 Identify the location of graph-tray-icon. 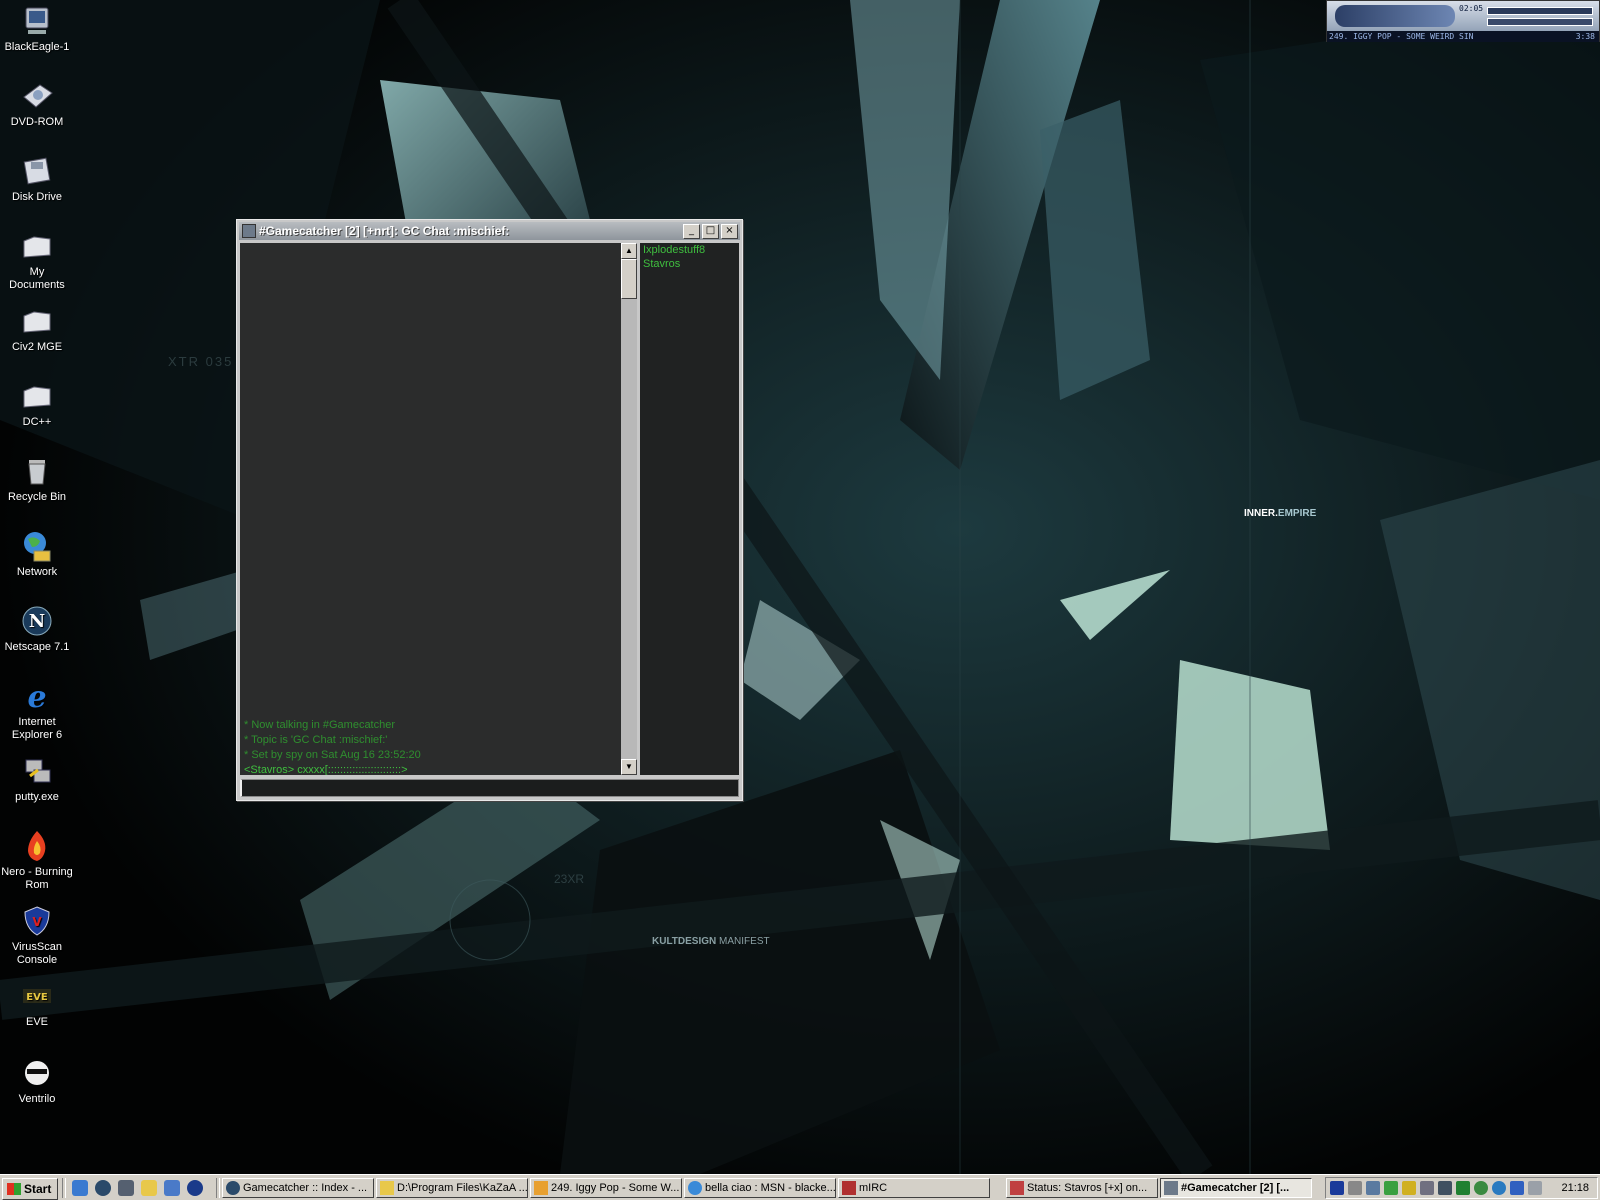
(1463, 1188).